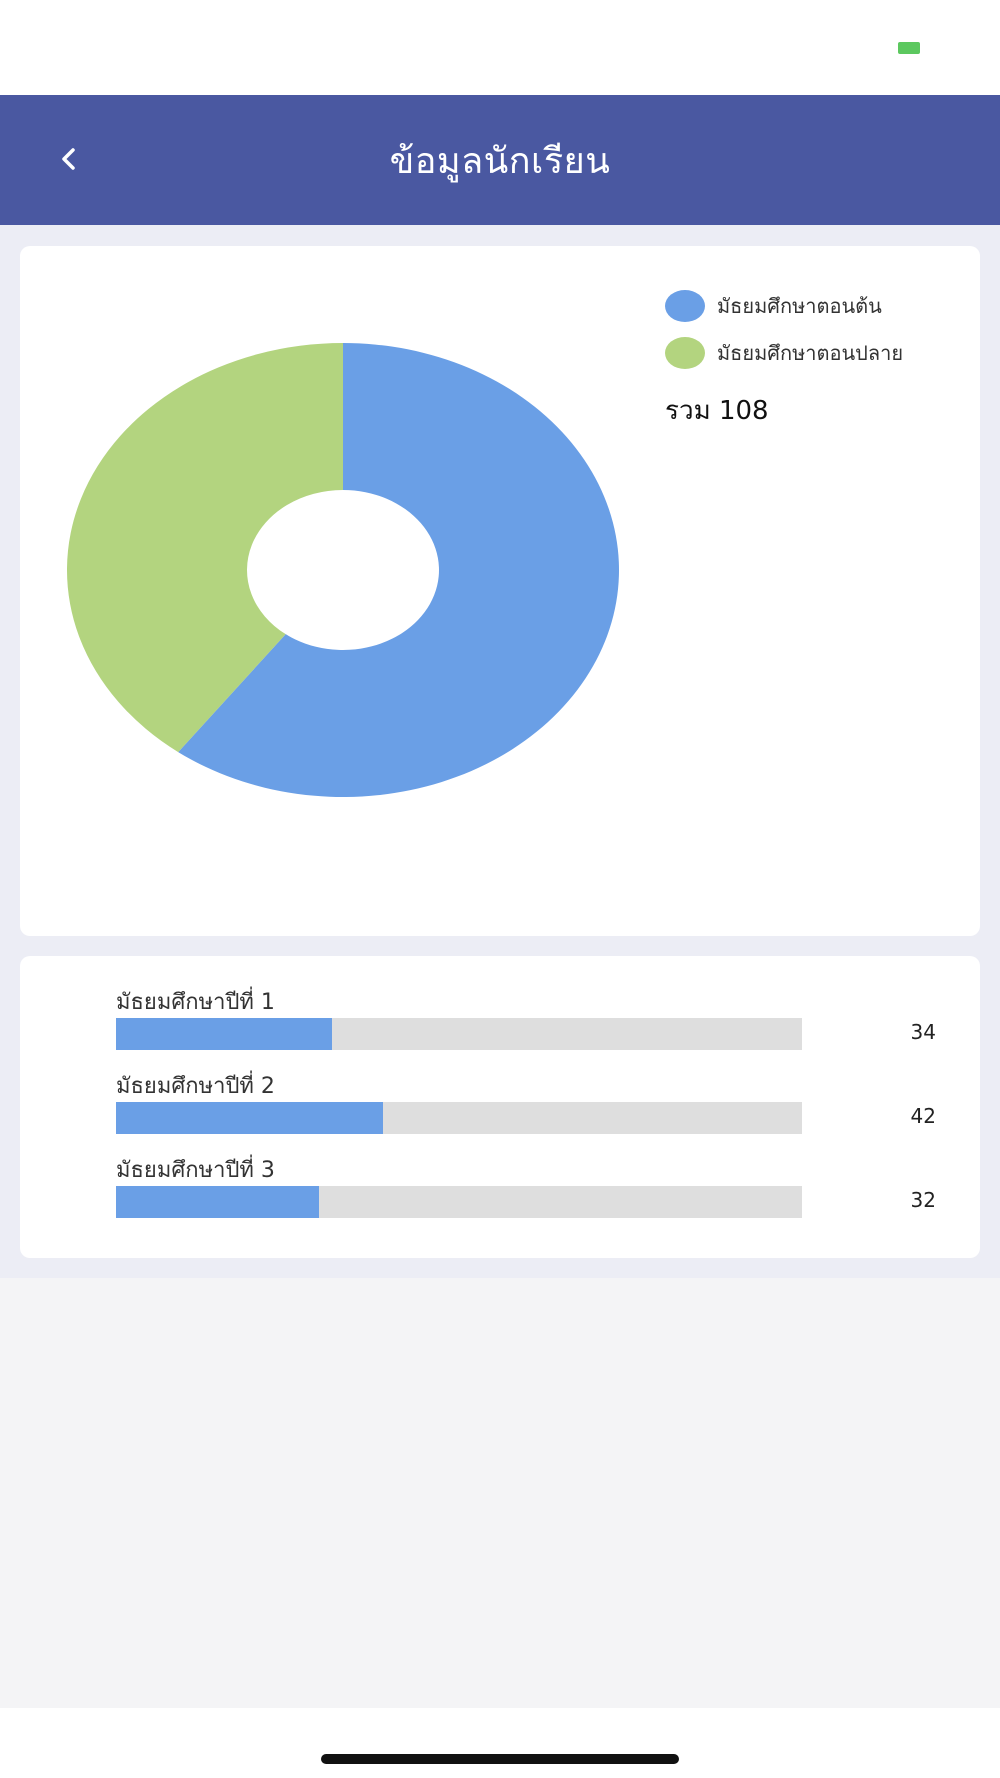 Image resolution: width=1000 pixels, height=1778 pixels. I want to click on bar-value-grade-1: 34, so click(923, 1032).